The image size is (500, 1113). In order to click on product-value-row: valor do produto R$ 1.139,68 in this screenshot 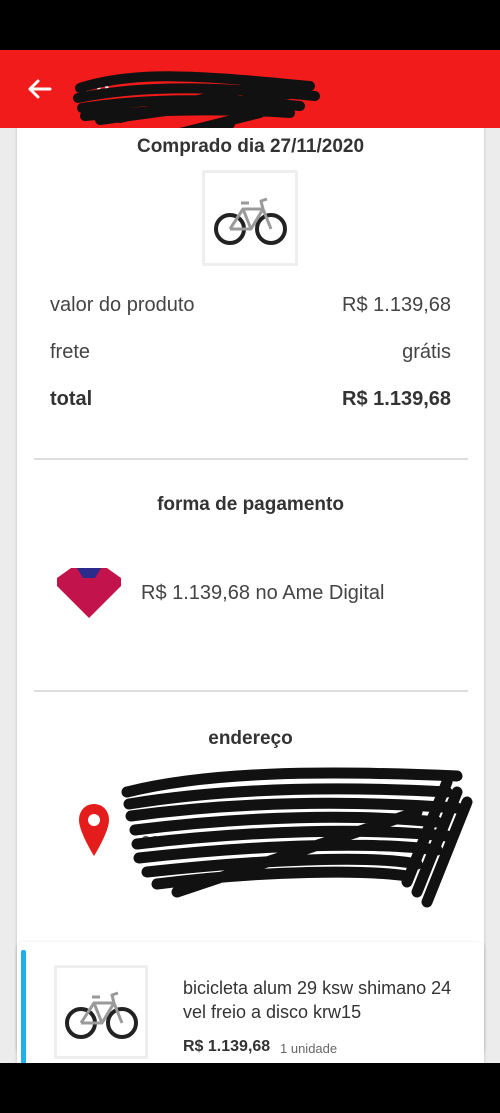, I will do `click(250, 308)`.